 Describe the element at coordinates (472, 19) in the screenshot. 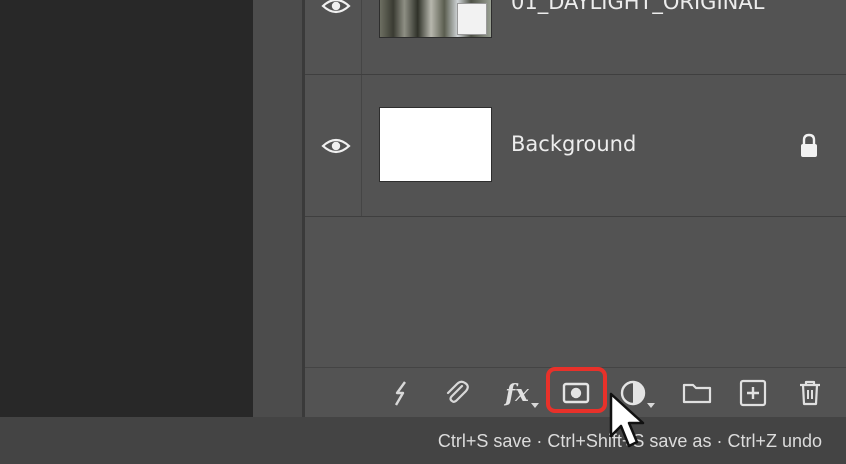

I see `smart-object-badge-icon` at that location.